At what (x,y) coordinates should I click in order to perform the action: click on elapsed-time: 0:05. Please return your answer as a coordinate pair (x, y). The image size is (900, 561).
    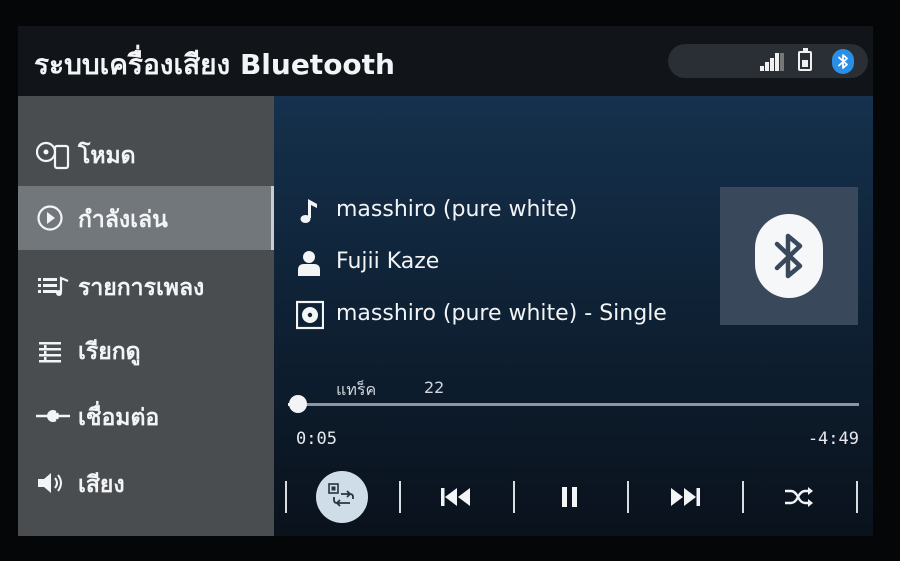
    Looking at the image, I should click on (316, 439).